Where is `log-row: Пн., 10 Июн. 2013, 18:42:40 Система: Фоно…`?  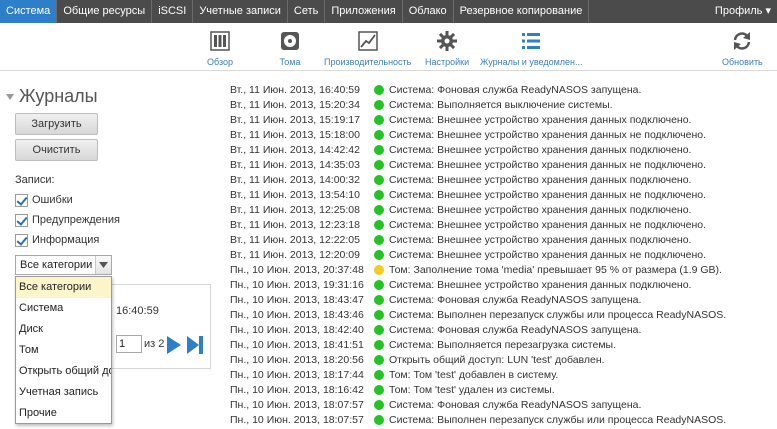 log-row: Пн., 10 Июн. 2013, 18:42:40 Система: Фоно… is located at coordinates (502, 329).